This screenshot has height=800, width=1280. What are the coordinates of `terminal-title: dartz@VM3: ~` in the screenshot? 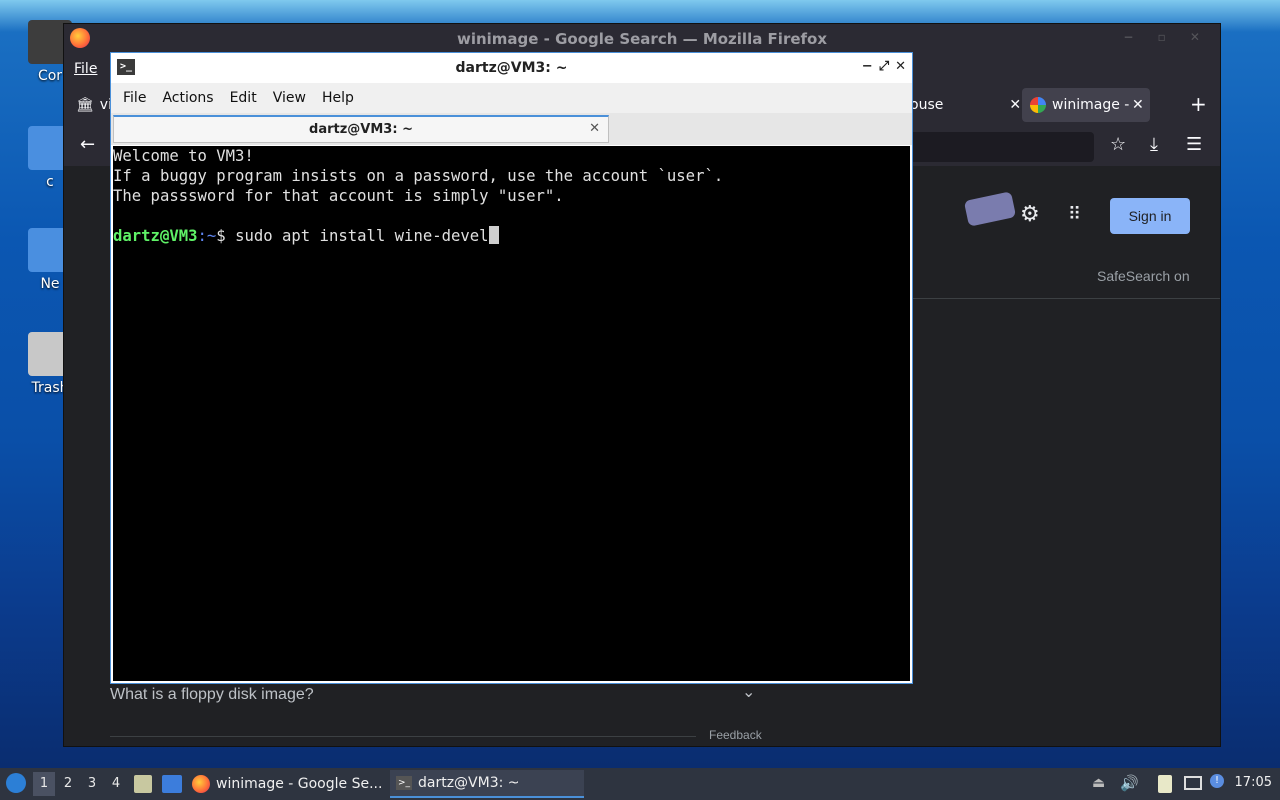 It's located at (511, 68).